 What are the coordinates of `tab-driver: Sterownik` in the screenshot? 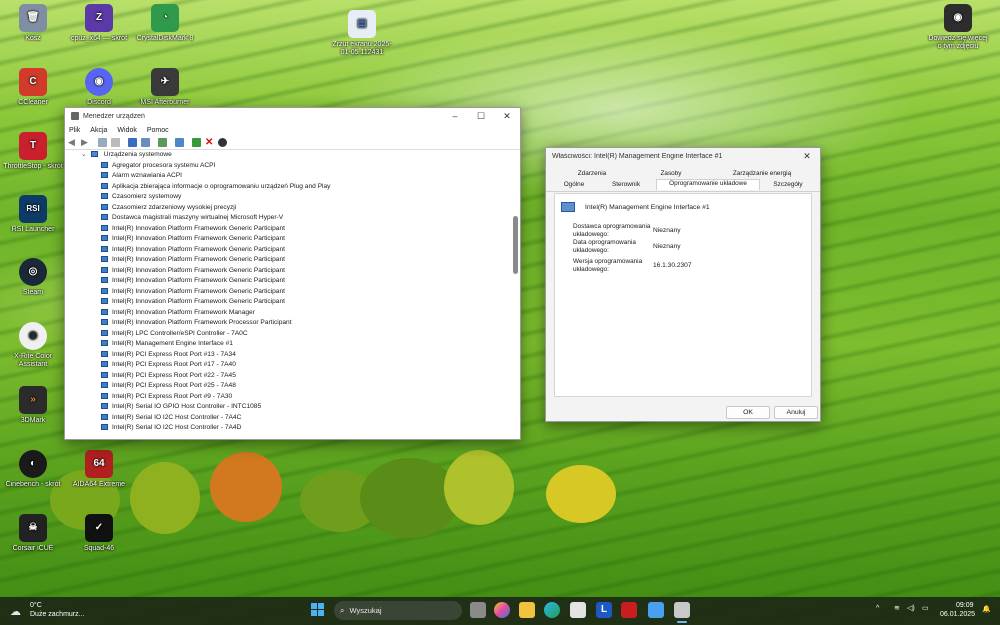 It's located at (626, 184).